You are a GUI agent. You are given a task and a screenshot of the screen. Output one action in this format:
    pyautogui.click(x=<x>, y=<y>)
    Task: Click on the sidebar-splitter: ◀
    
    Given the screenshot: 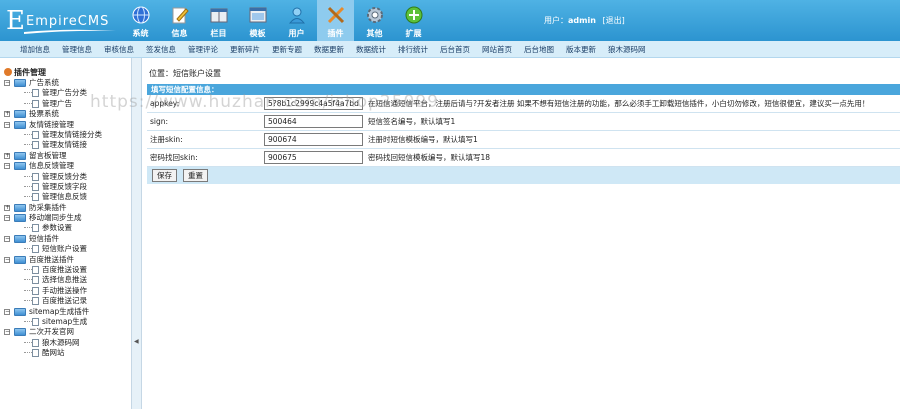 What is the action you would take?
    pyautogui.click(x=137, y=233)
    